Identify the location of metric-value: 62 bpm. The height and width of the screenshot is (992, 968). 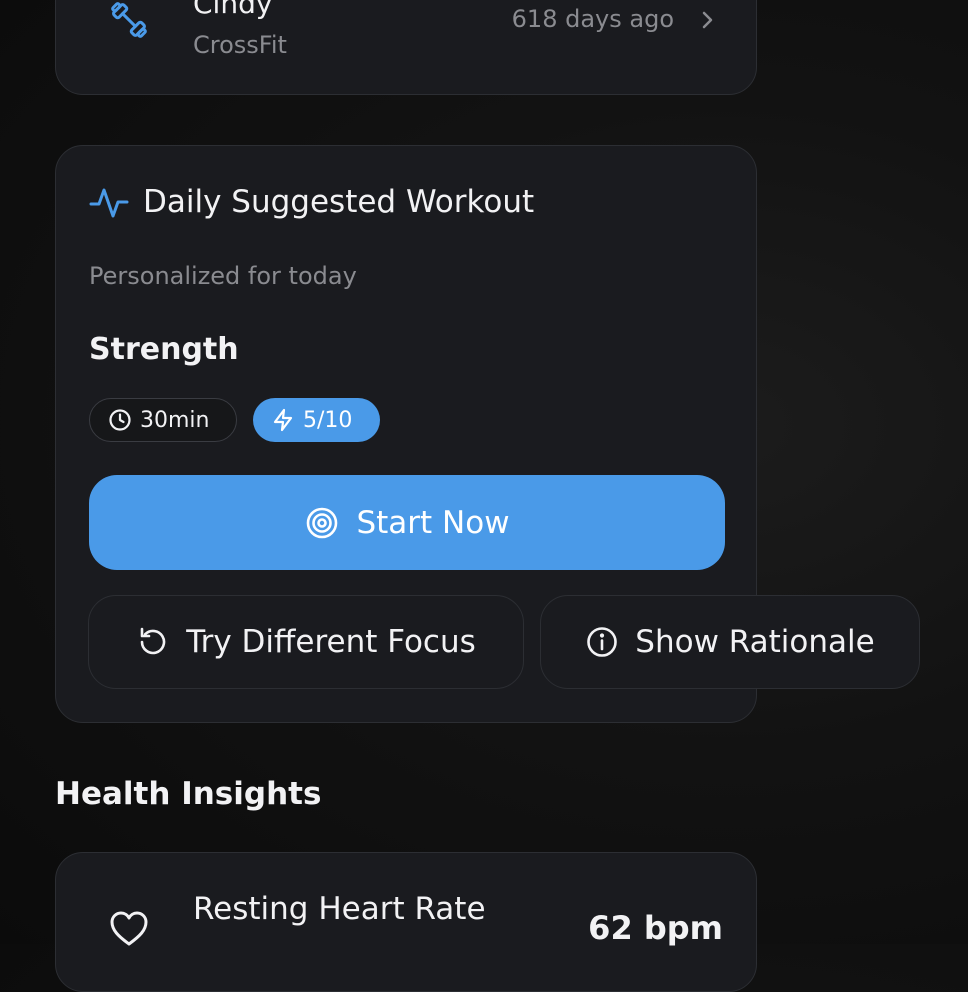
(655, 928).